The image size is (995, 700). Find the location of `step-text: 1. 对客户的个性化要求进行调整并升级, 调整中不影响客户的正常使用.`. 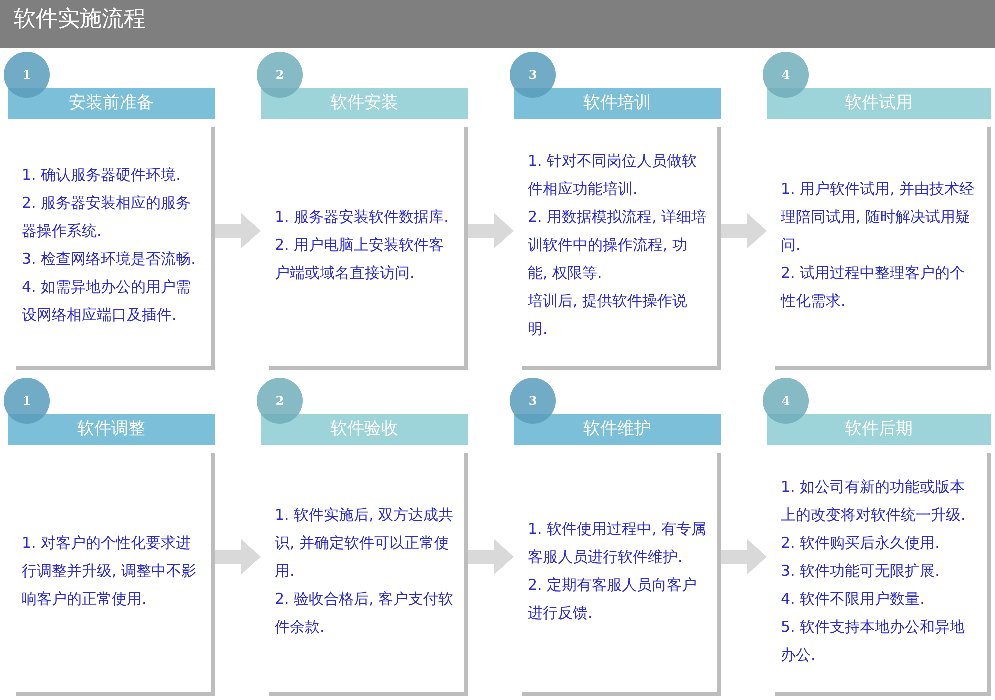

step-text: 1. 对客户的个性化要求进行调整并升级, 调整中不影响客户的正常使用. is located at coordinates (110, 571).